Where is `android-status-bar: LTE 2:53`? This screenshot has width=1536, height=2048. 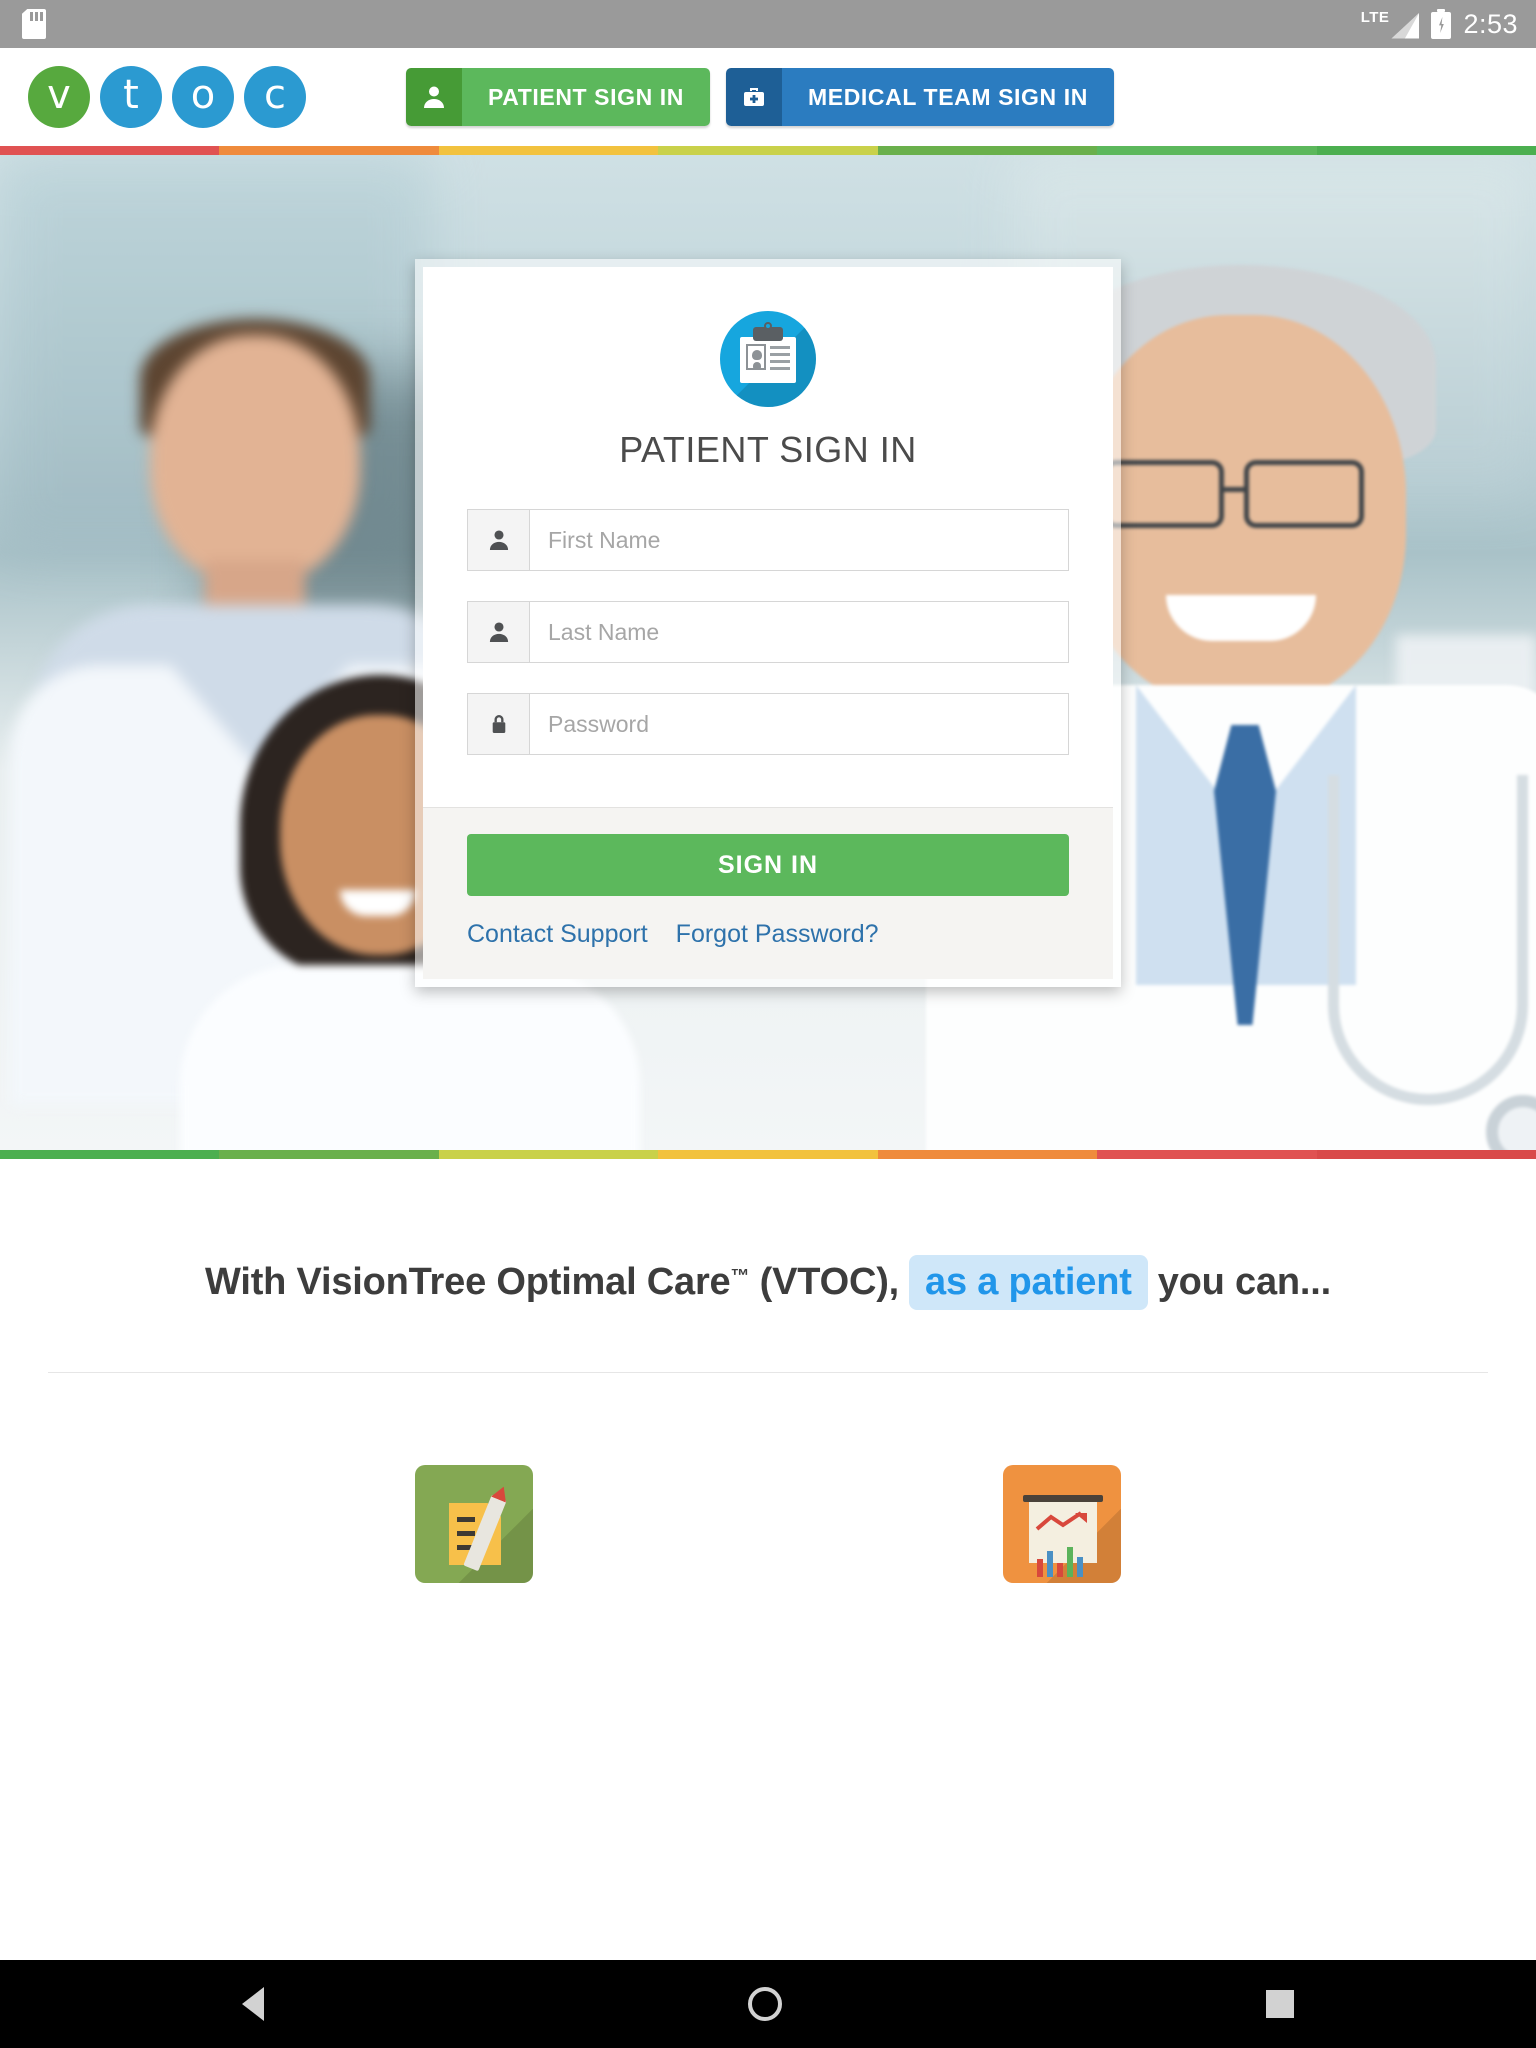 android-status-bar: LTE 2:53 is located at coordinates (768, 24).